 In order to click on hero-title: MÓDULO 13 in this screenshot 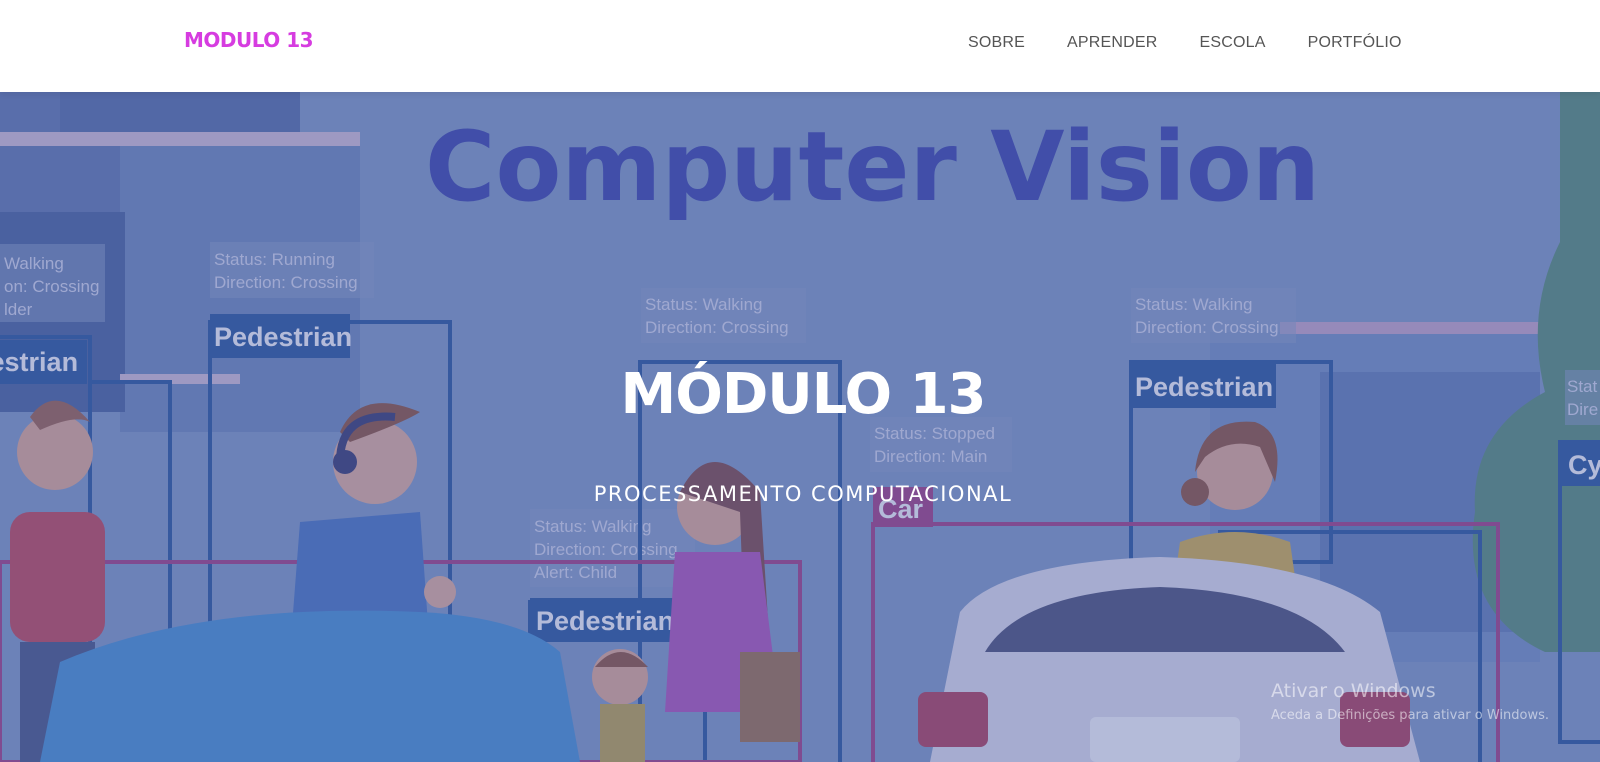, I will do `click(803, 394)`.